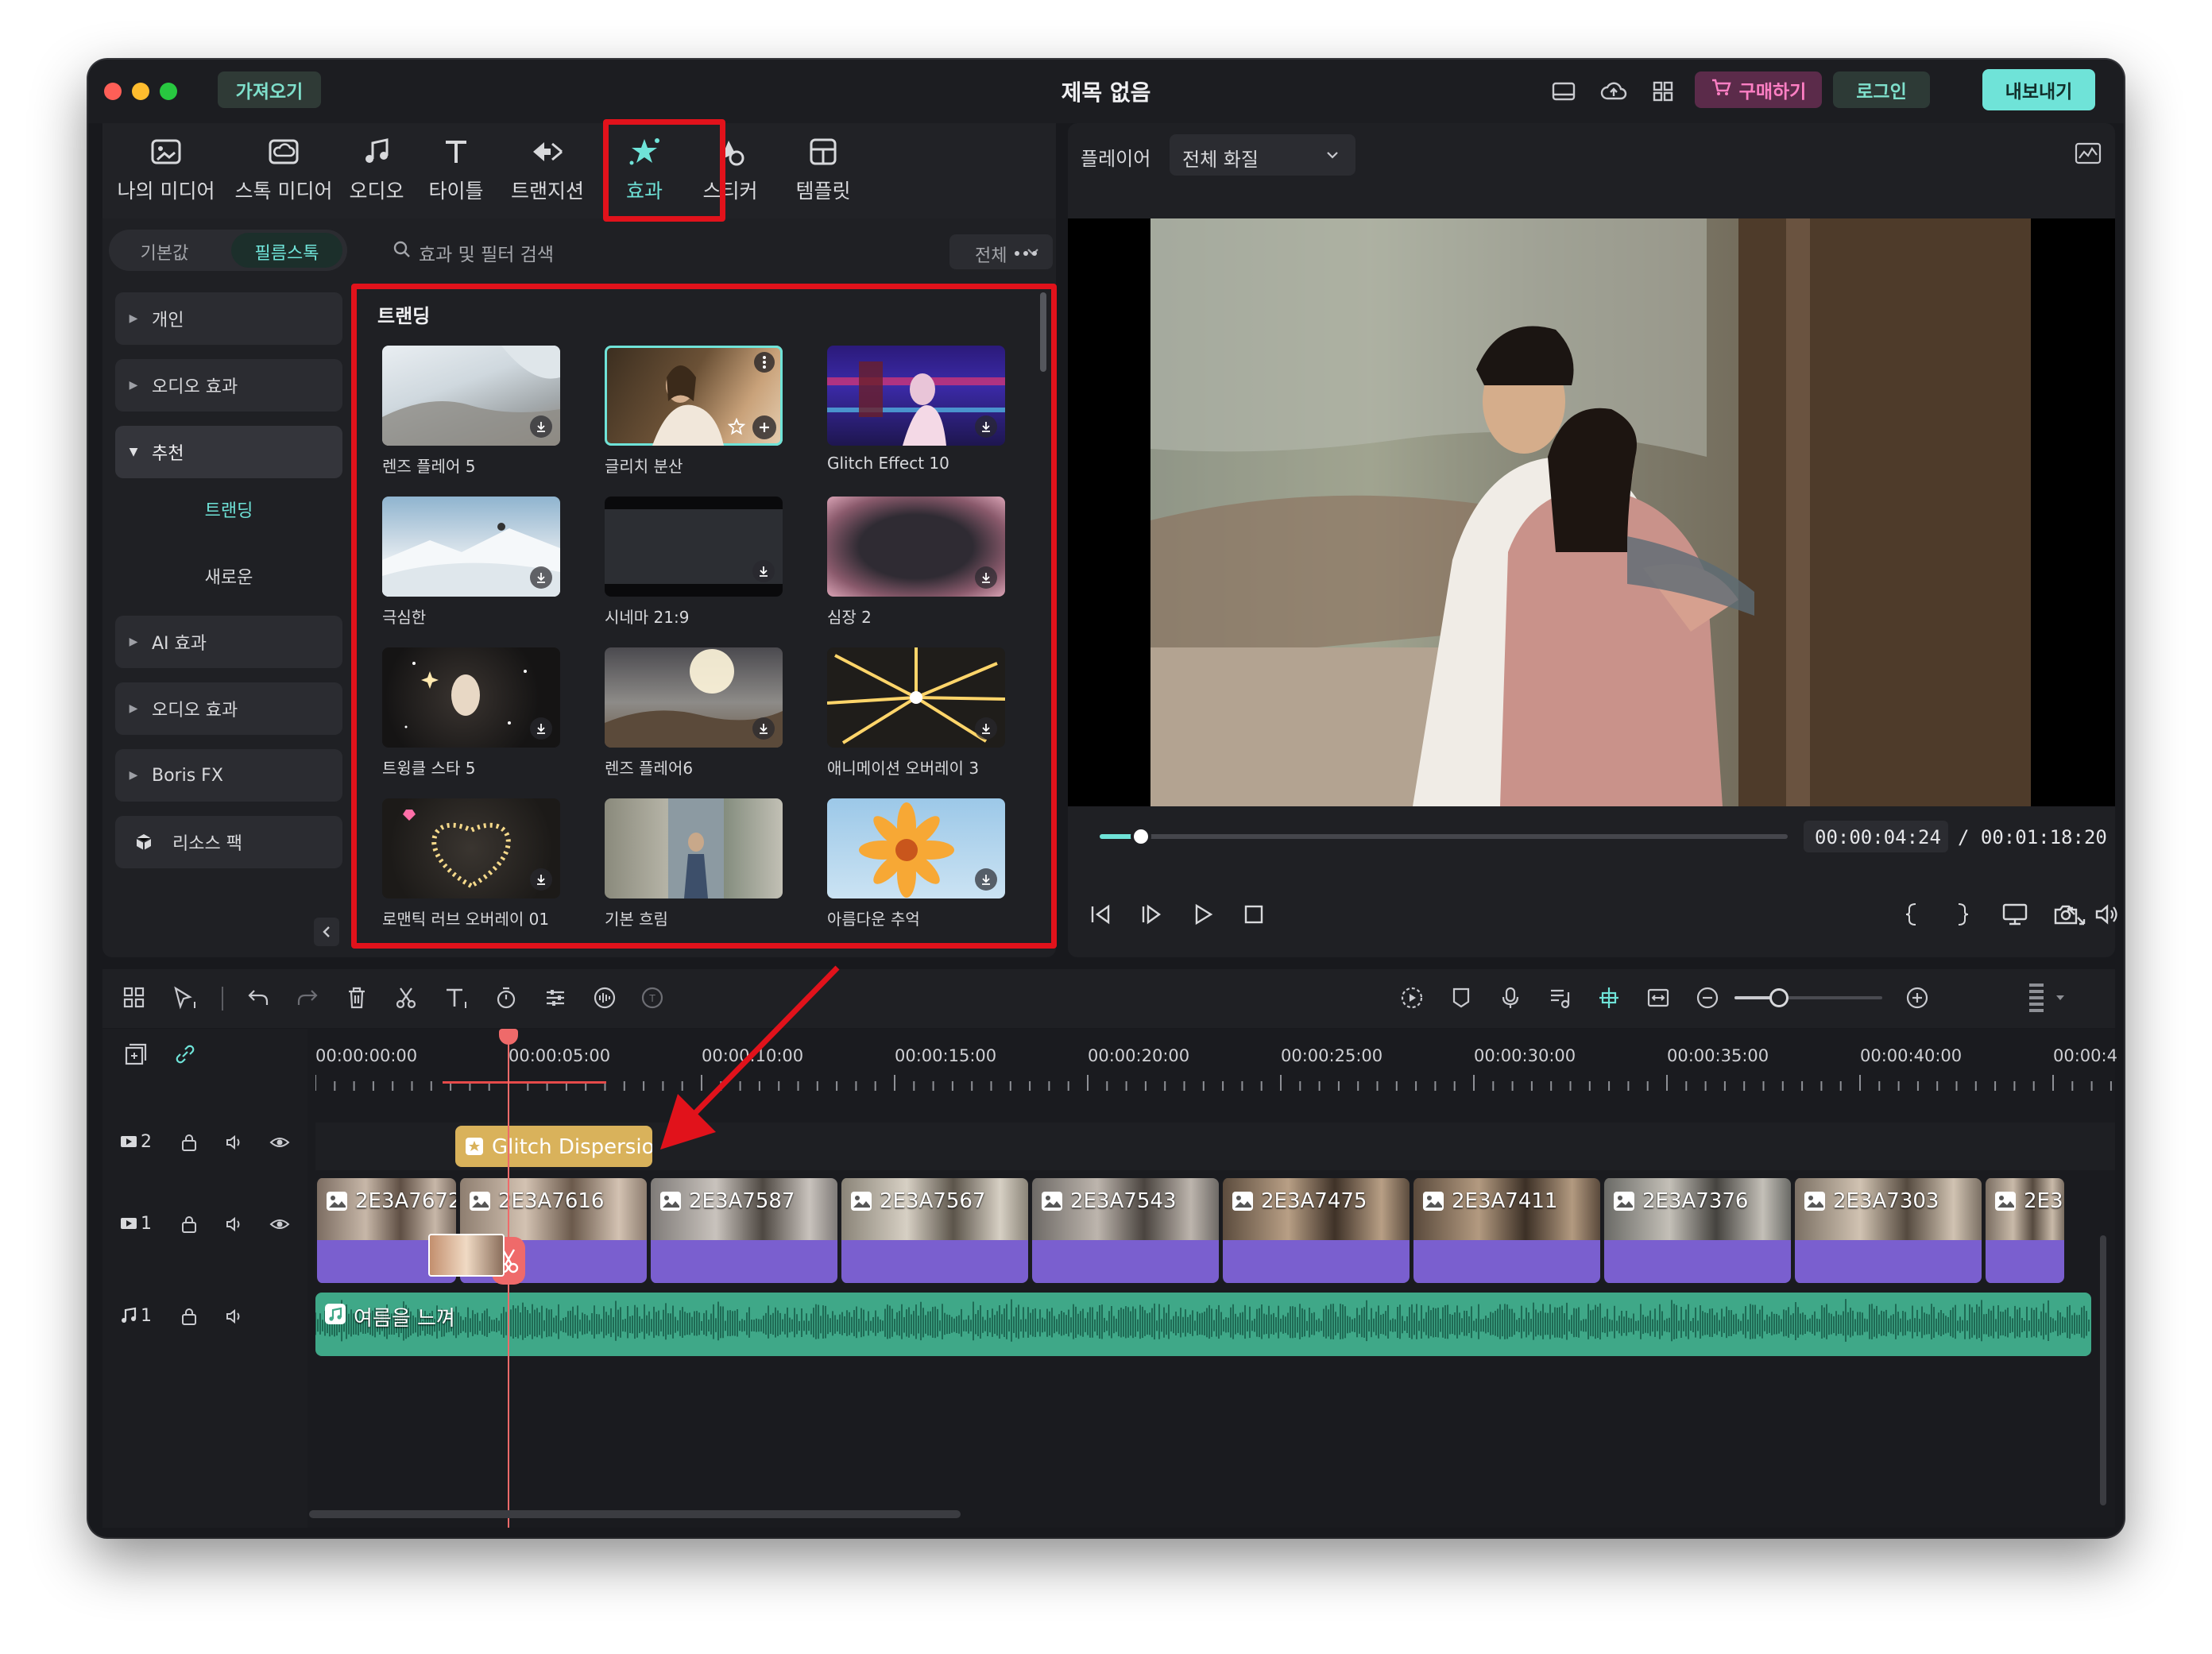 This screenshot has height=1654, width=2212. What do you see at coordinates (916, 409) in the screenshot?
I see `effect-card: Glitch Effect 10` at bounding box center [916, 409].